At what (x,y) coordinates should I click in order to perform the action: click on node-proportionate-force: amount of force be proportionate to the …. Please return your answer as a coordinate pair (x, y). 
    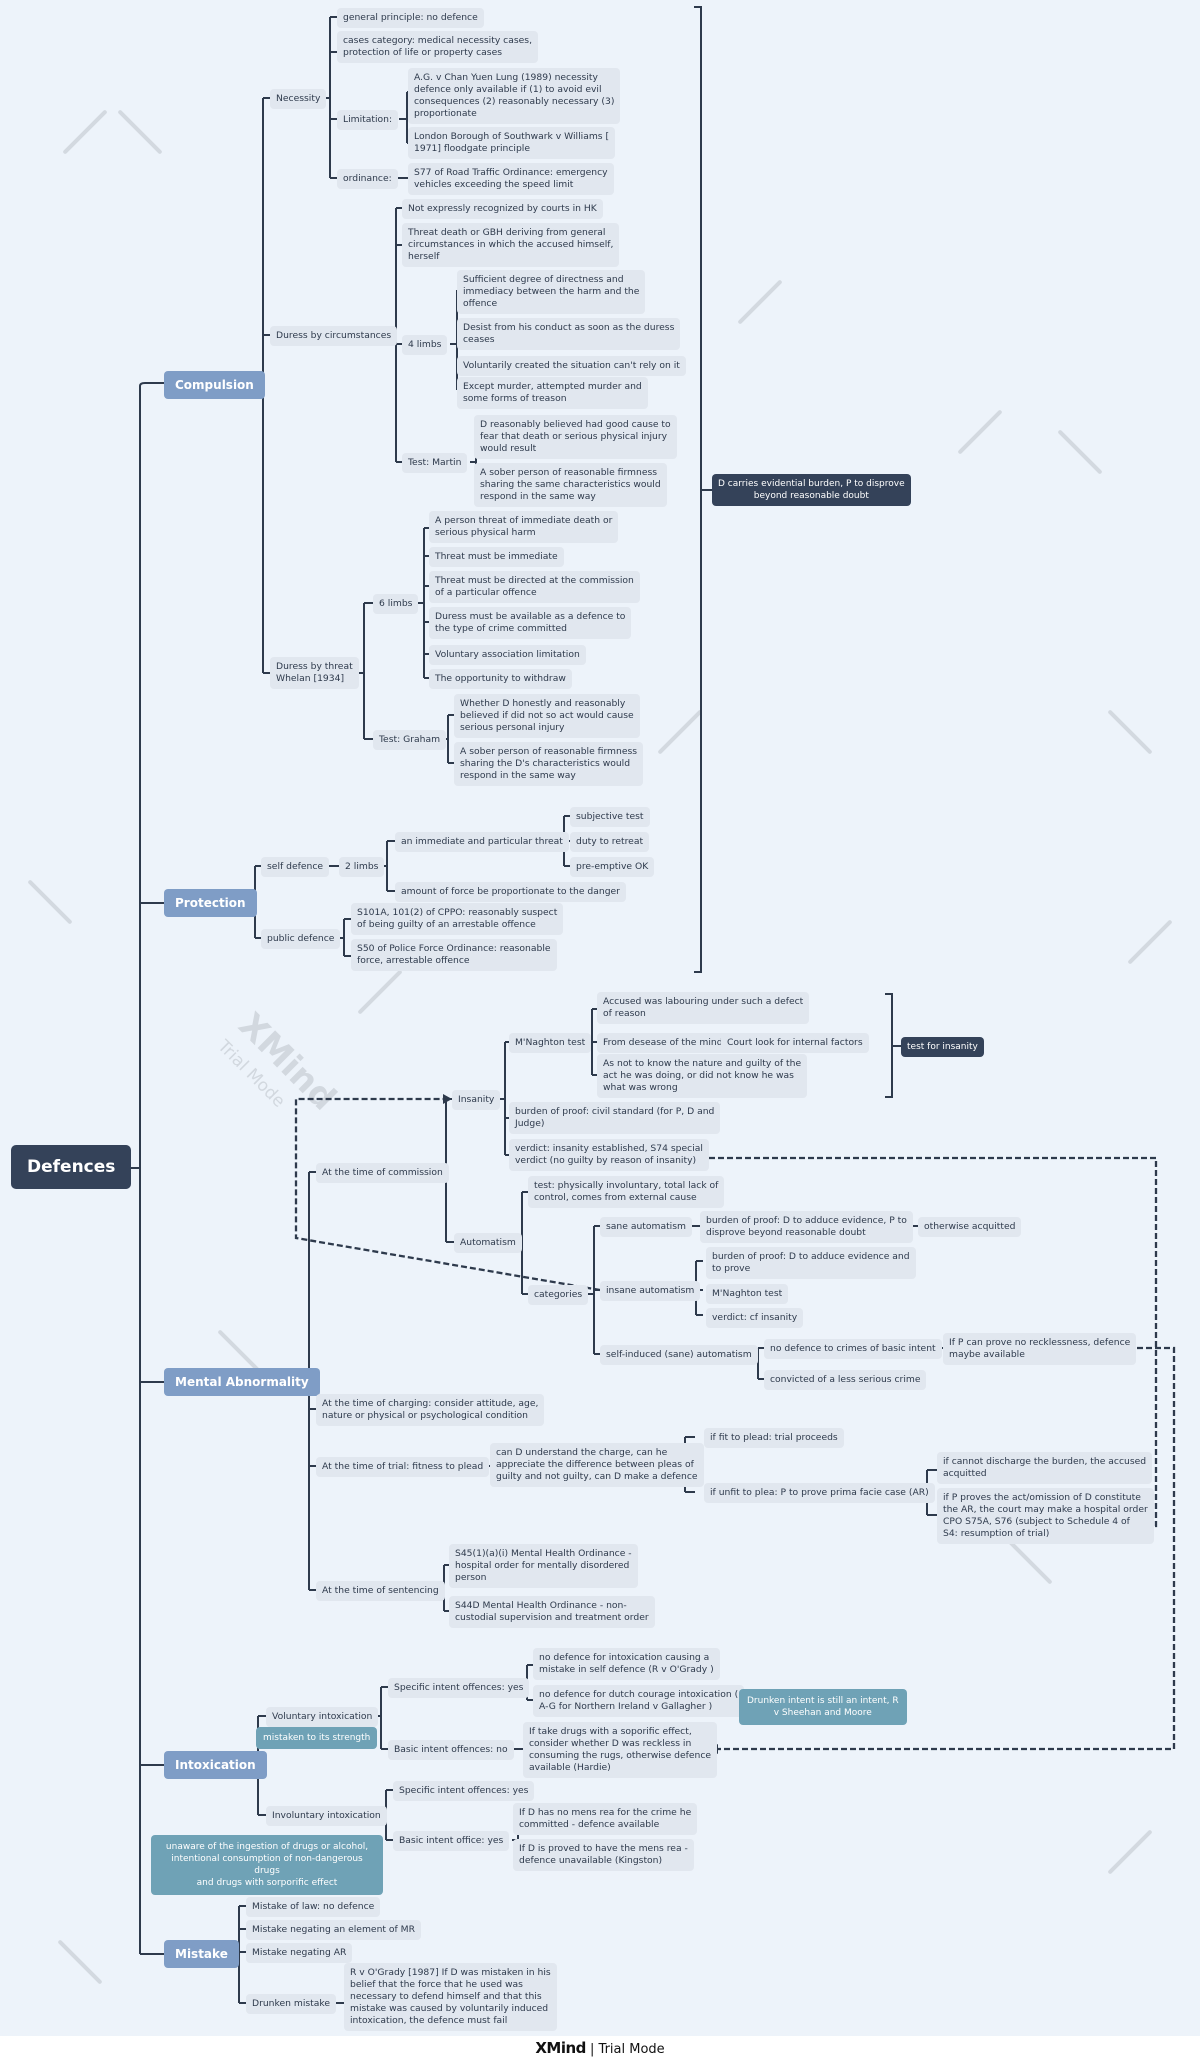
    Looking at the image, I should click on (510, 892).